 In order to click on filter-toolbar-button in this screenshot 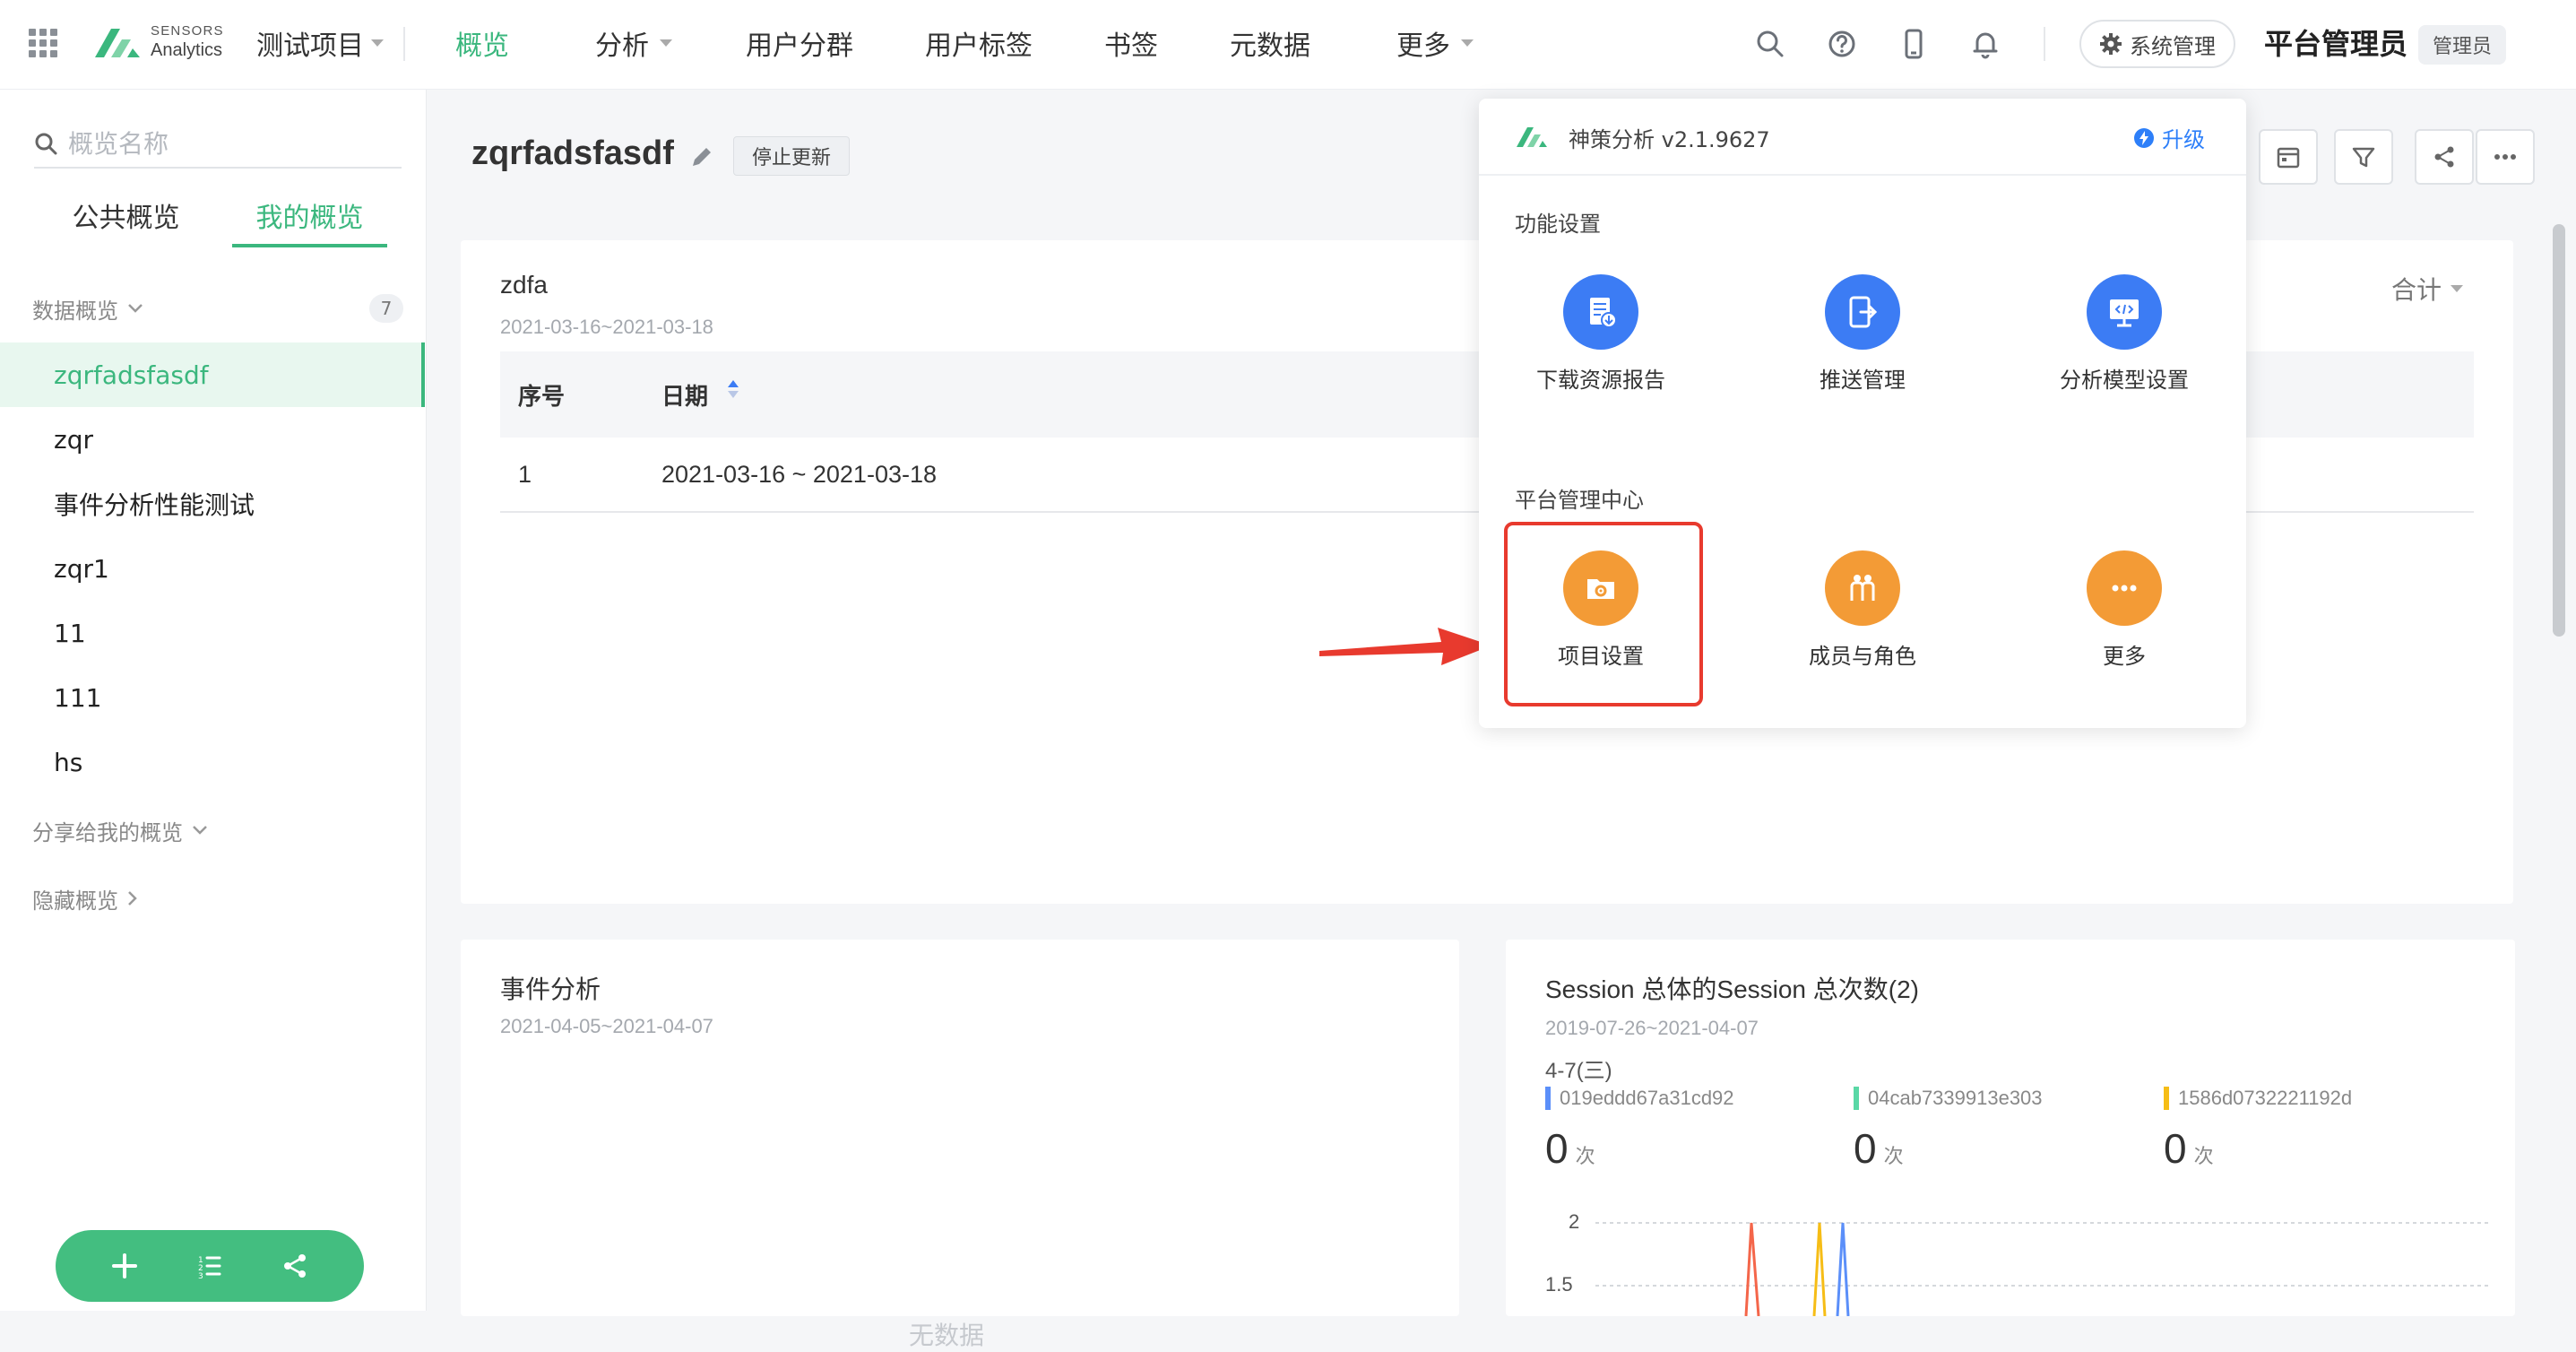, I will do `click(2363, 157)`.